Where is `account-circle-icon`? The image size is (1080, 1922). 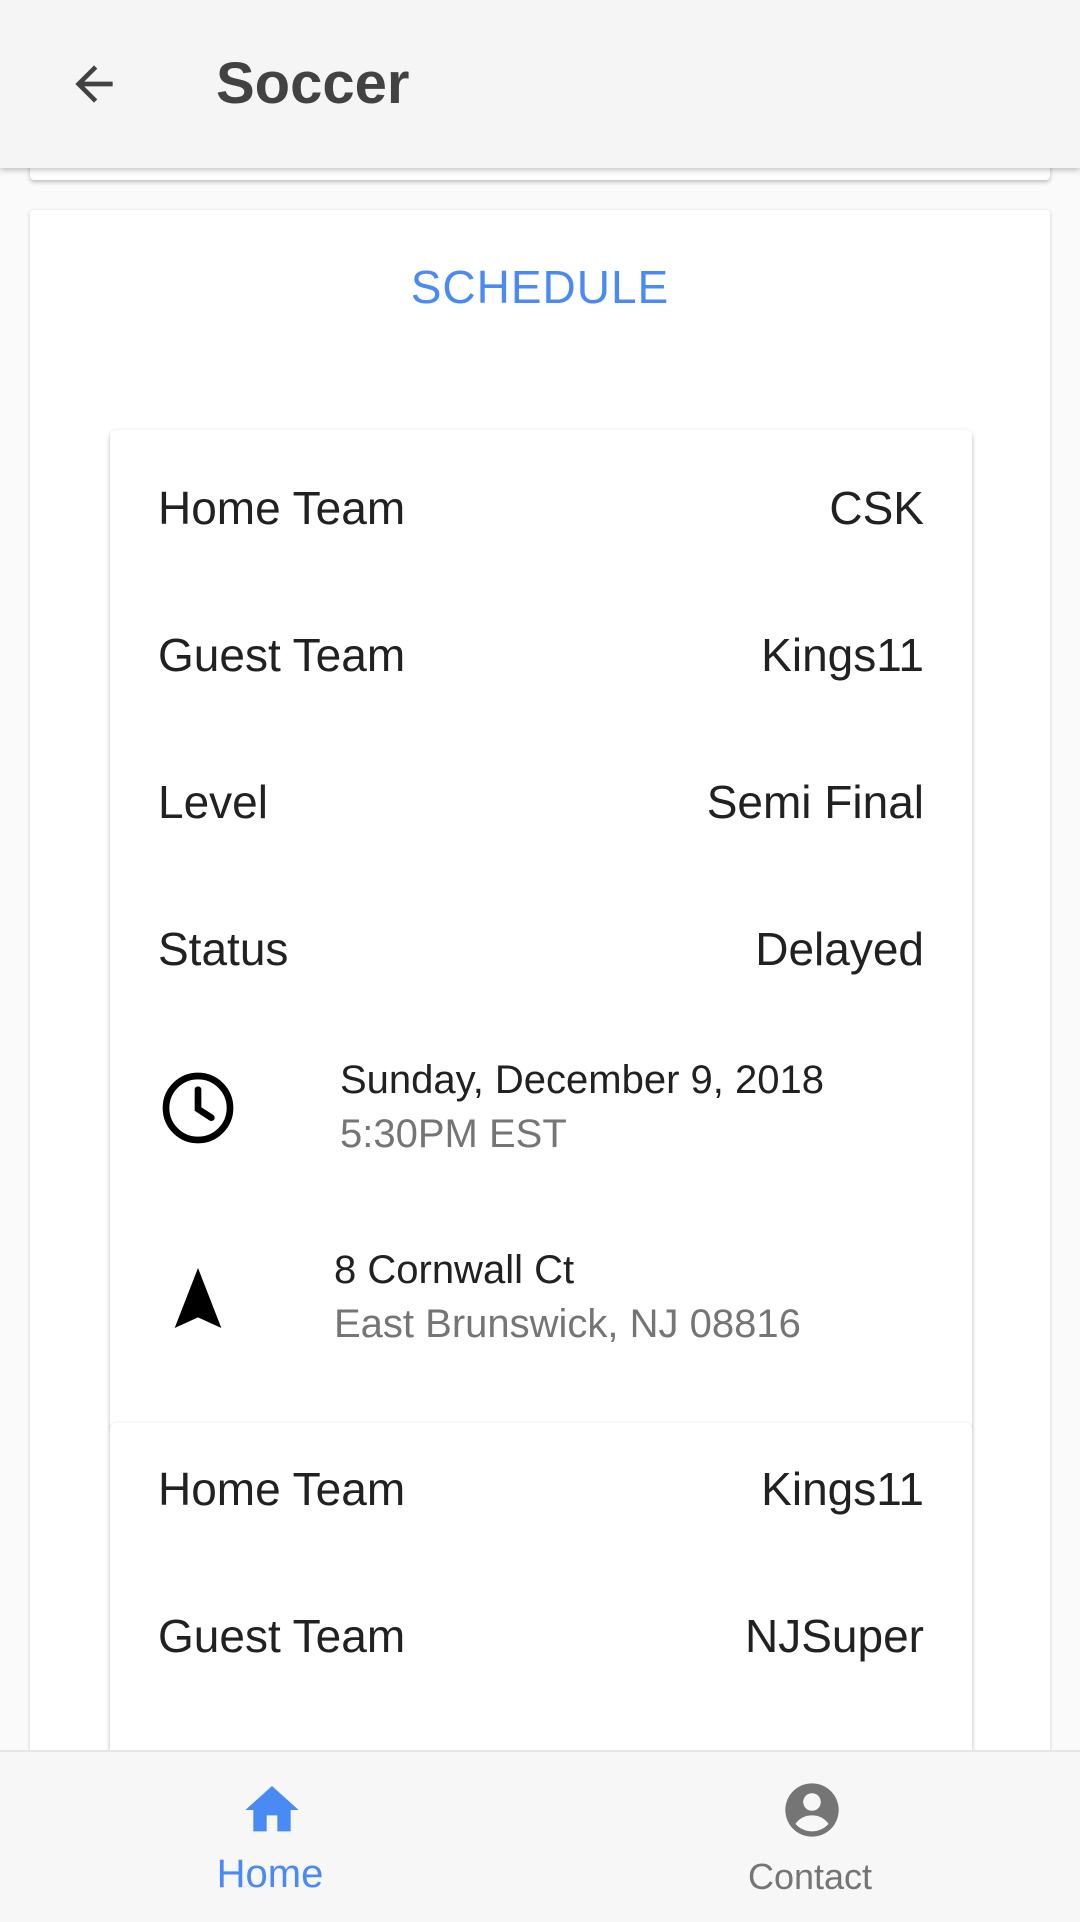
account-circle-icon is located at coordinates (812, 1810).